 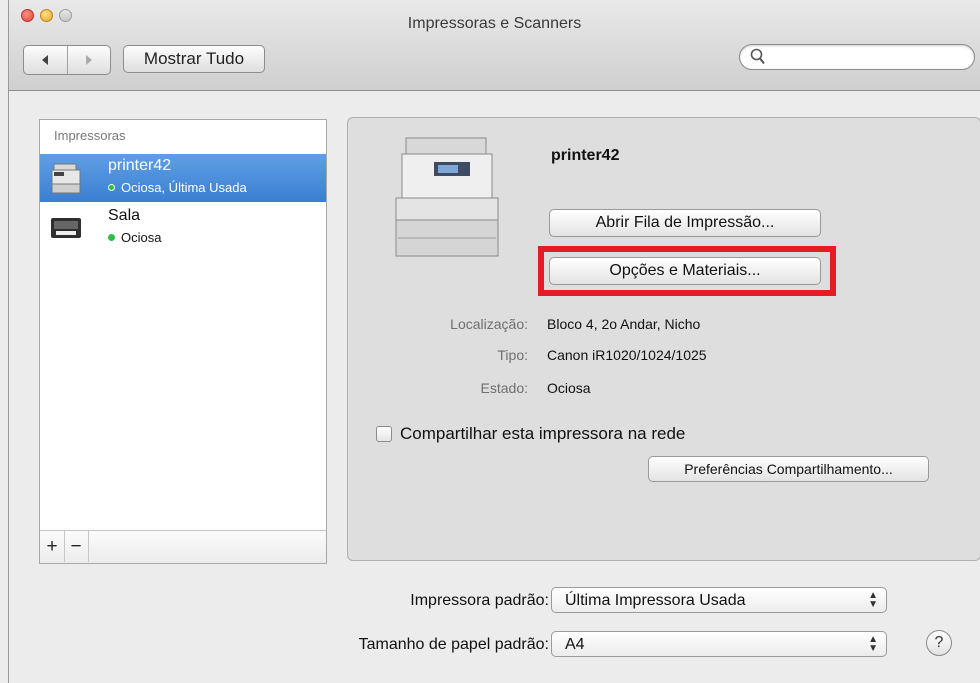 What do you see at coordinates (66, 178) in the screenshot?
I see `printer-mfp-icon` at bounding box center [66, 178].